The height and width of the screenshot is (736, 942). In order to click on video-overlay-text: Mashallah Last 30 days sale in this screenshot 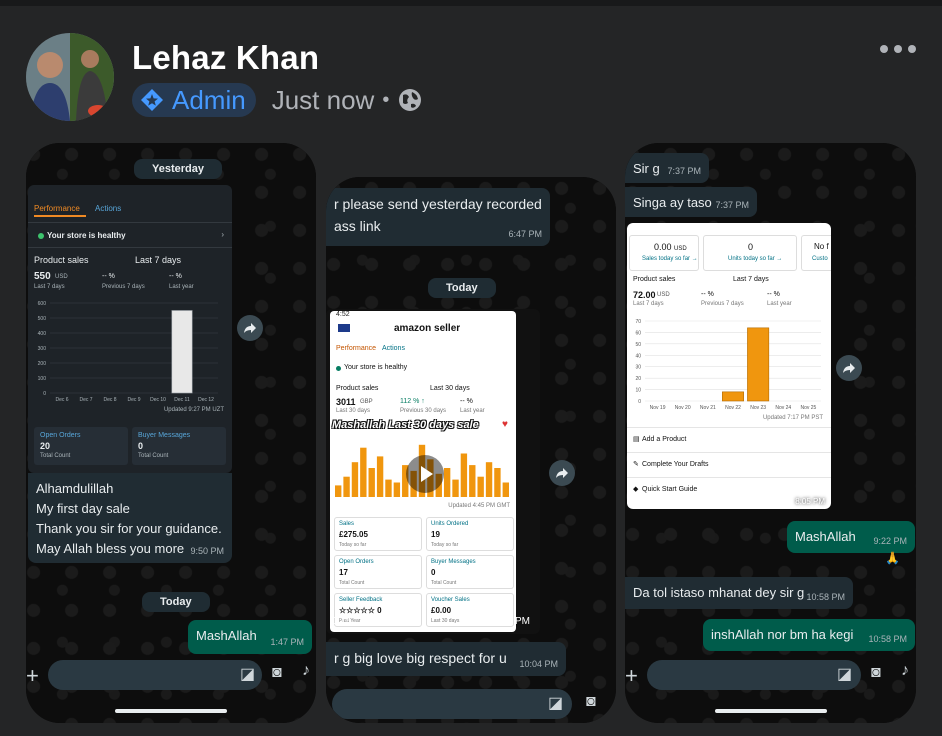, I will do `click(405, 425)`.